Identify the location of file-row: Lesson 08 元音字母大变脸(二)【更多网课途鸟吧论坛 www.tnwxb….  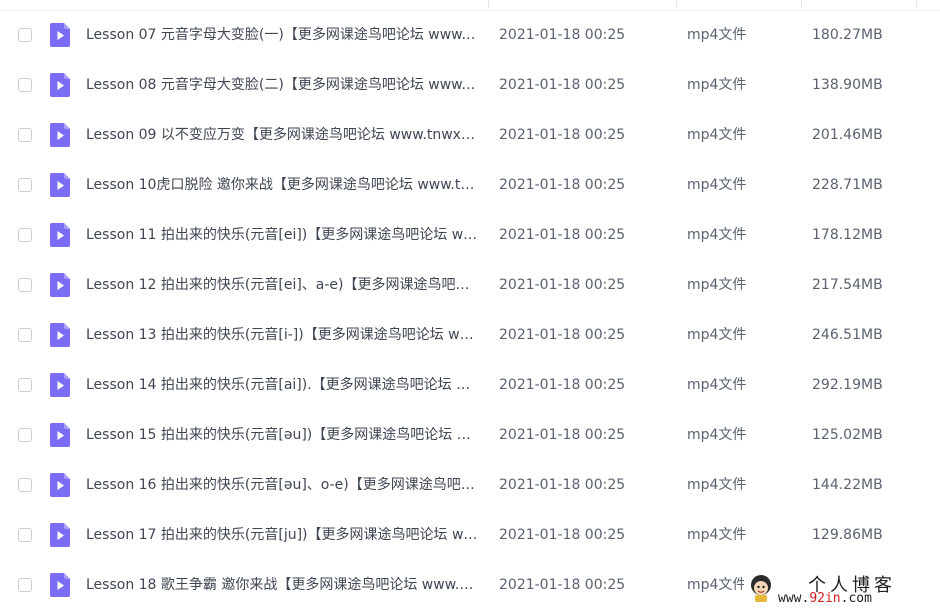
(470, 85).